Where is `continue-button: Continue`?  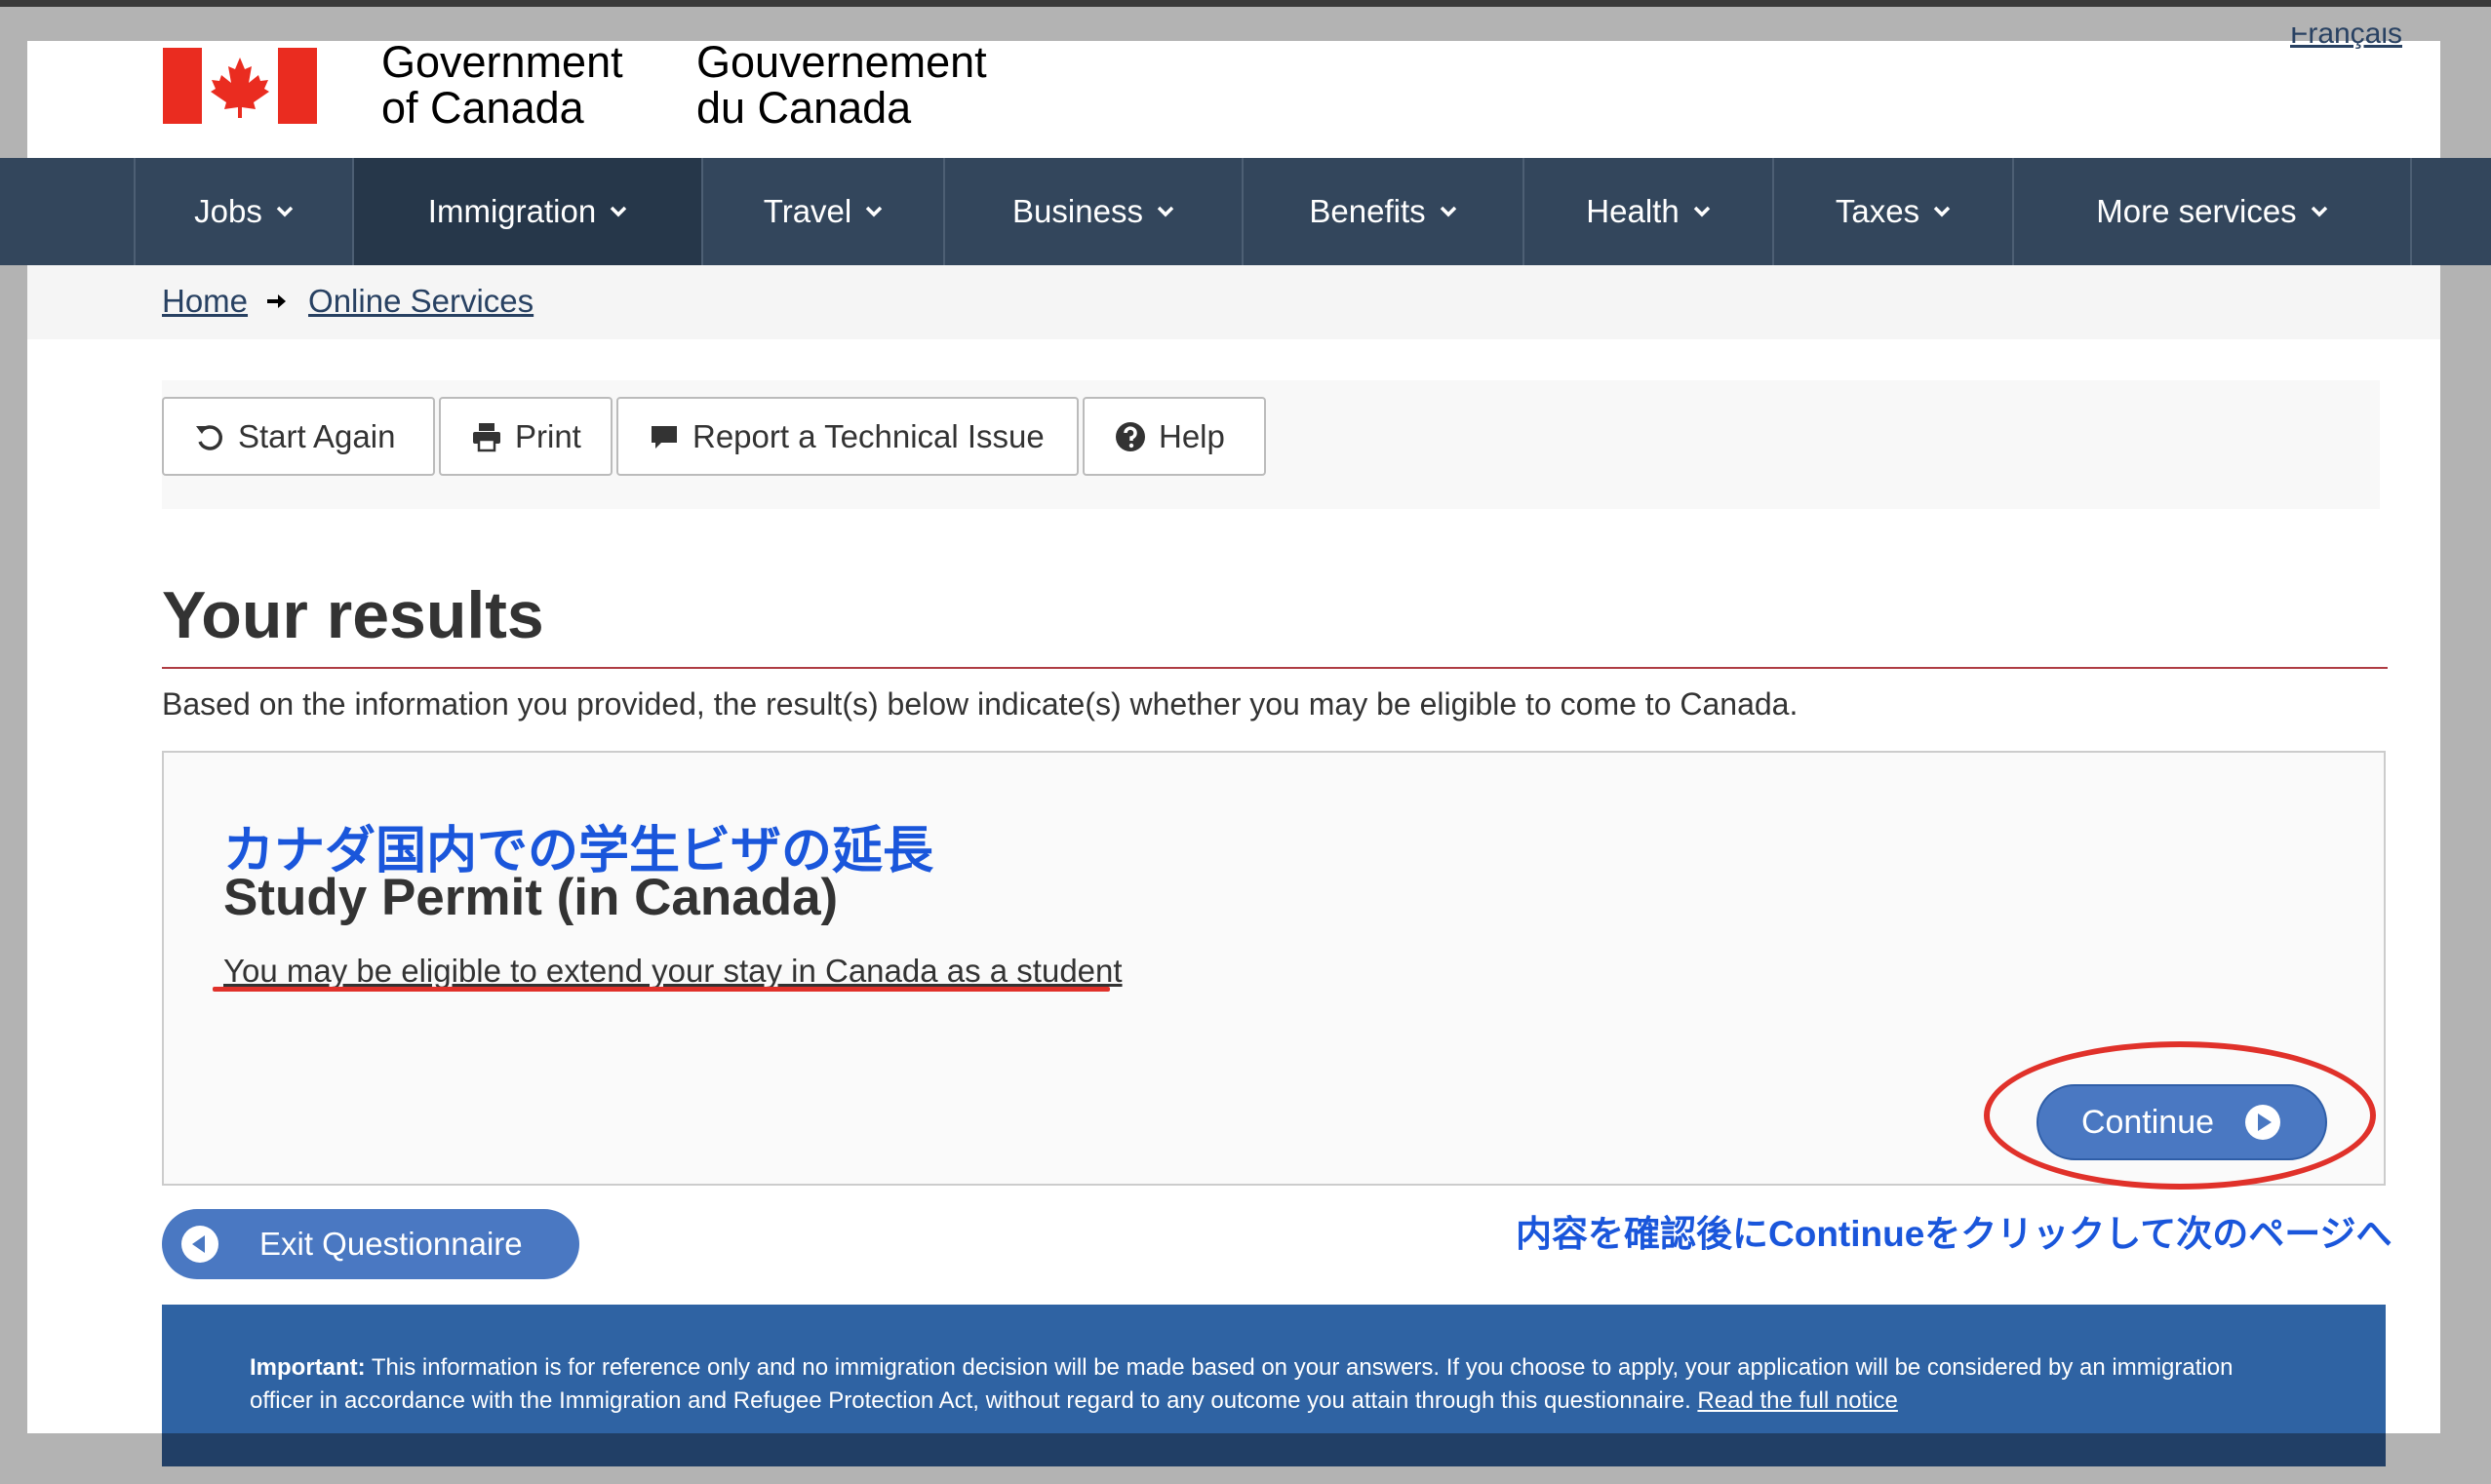 continue-button: Continue is located at coordinates (2181, 1122).